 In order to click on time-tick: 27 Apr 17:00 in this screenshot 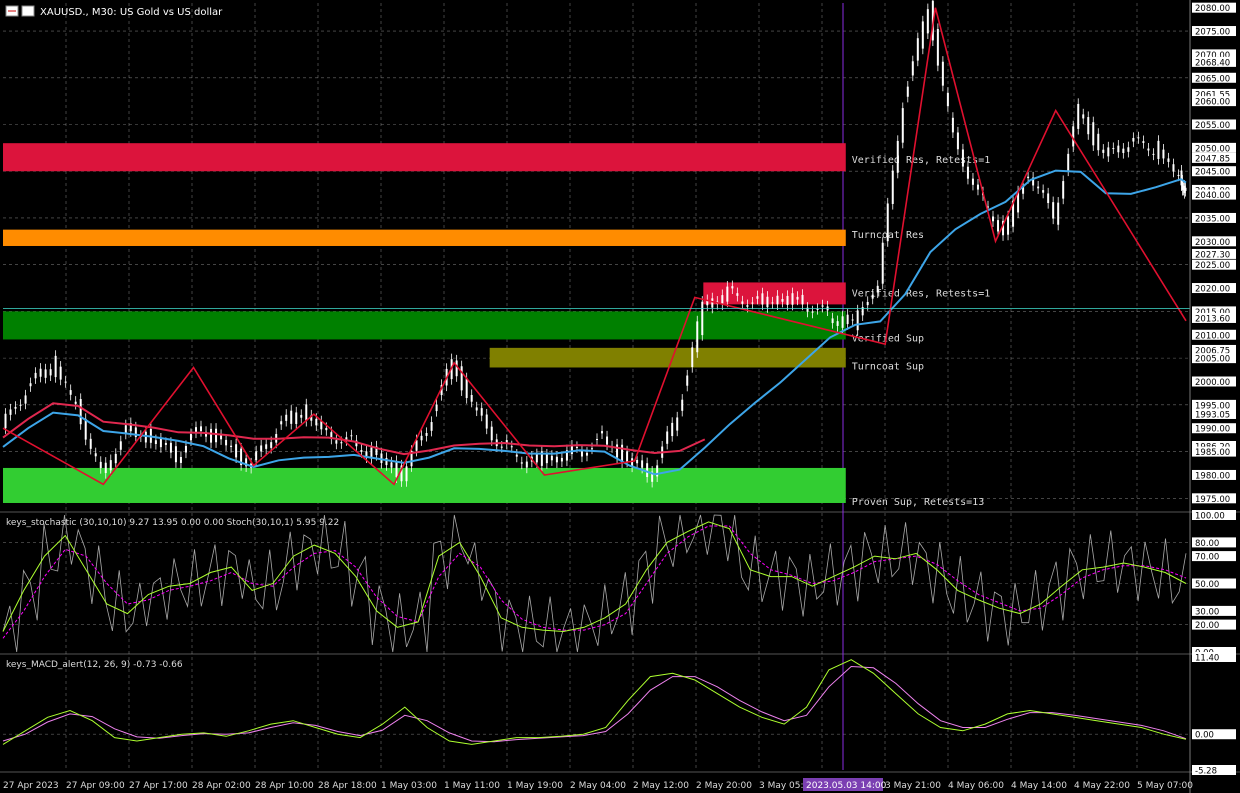, I will do `click(158, 786)`.